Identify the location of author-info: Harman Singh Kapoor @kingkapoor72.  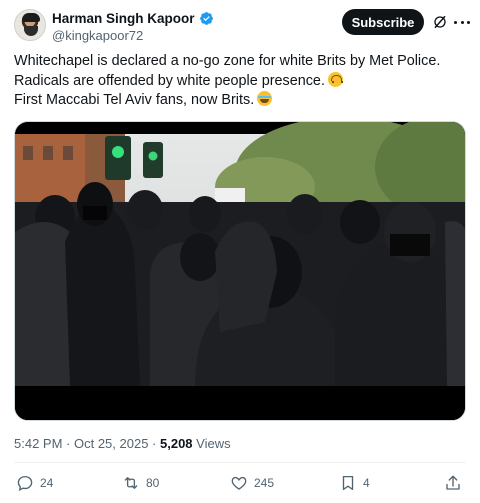
(133, 26).